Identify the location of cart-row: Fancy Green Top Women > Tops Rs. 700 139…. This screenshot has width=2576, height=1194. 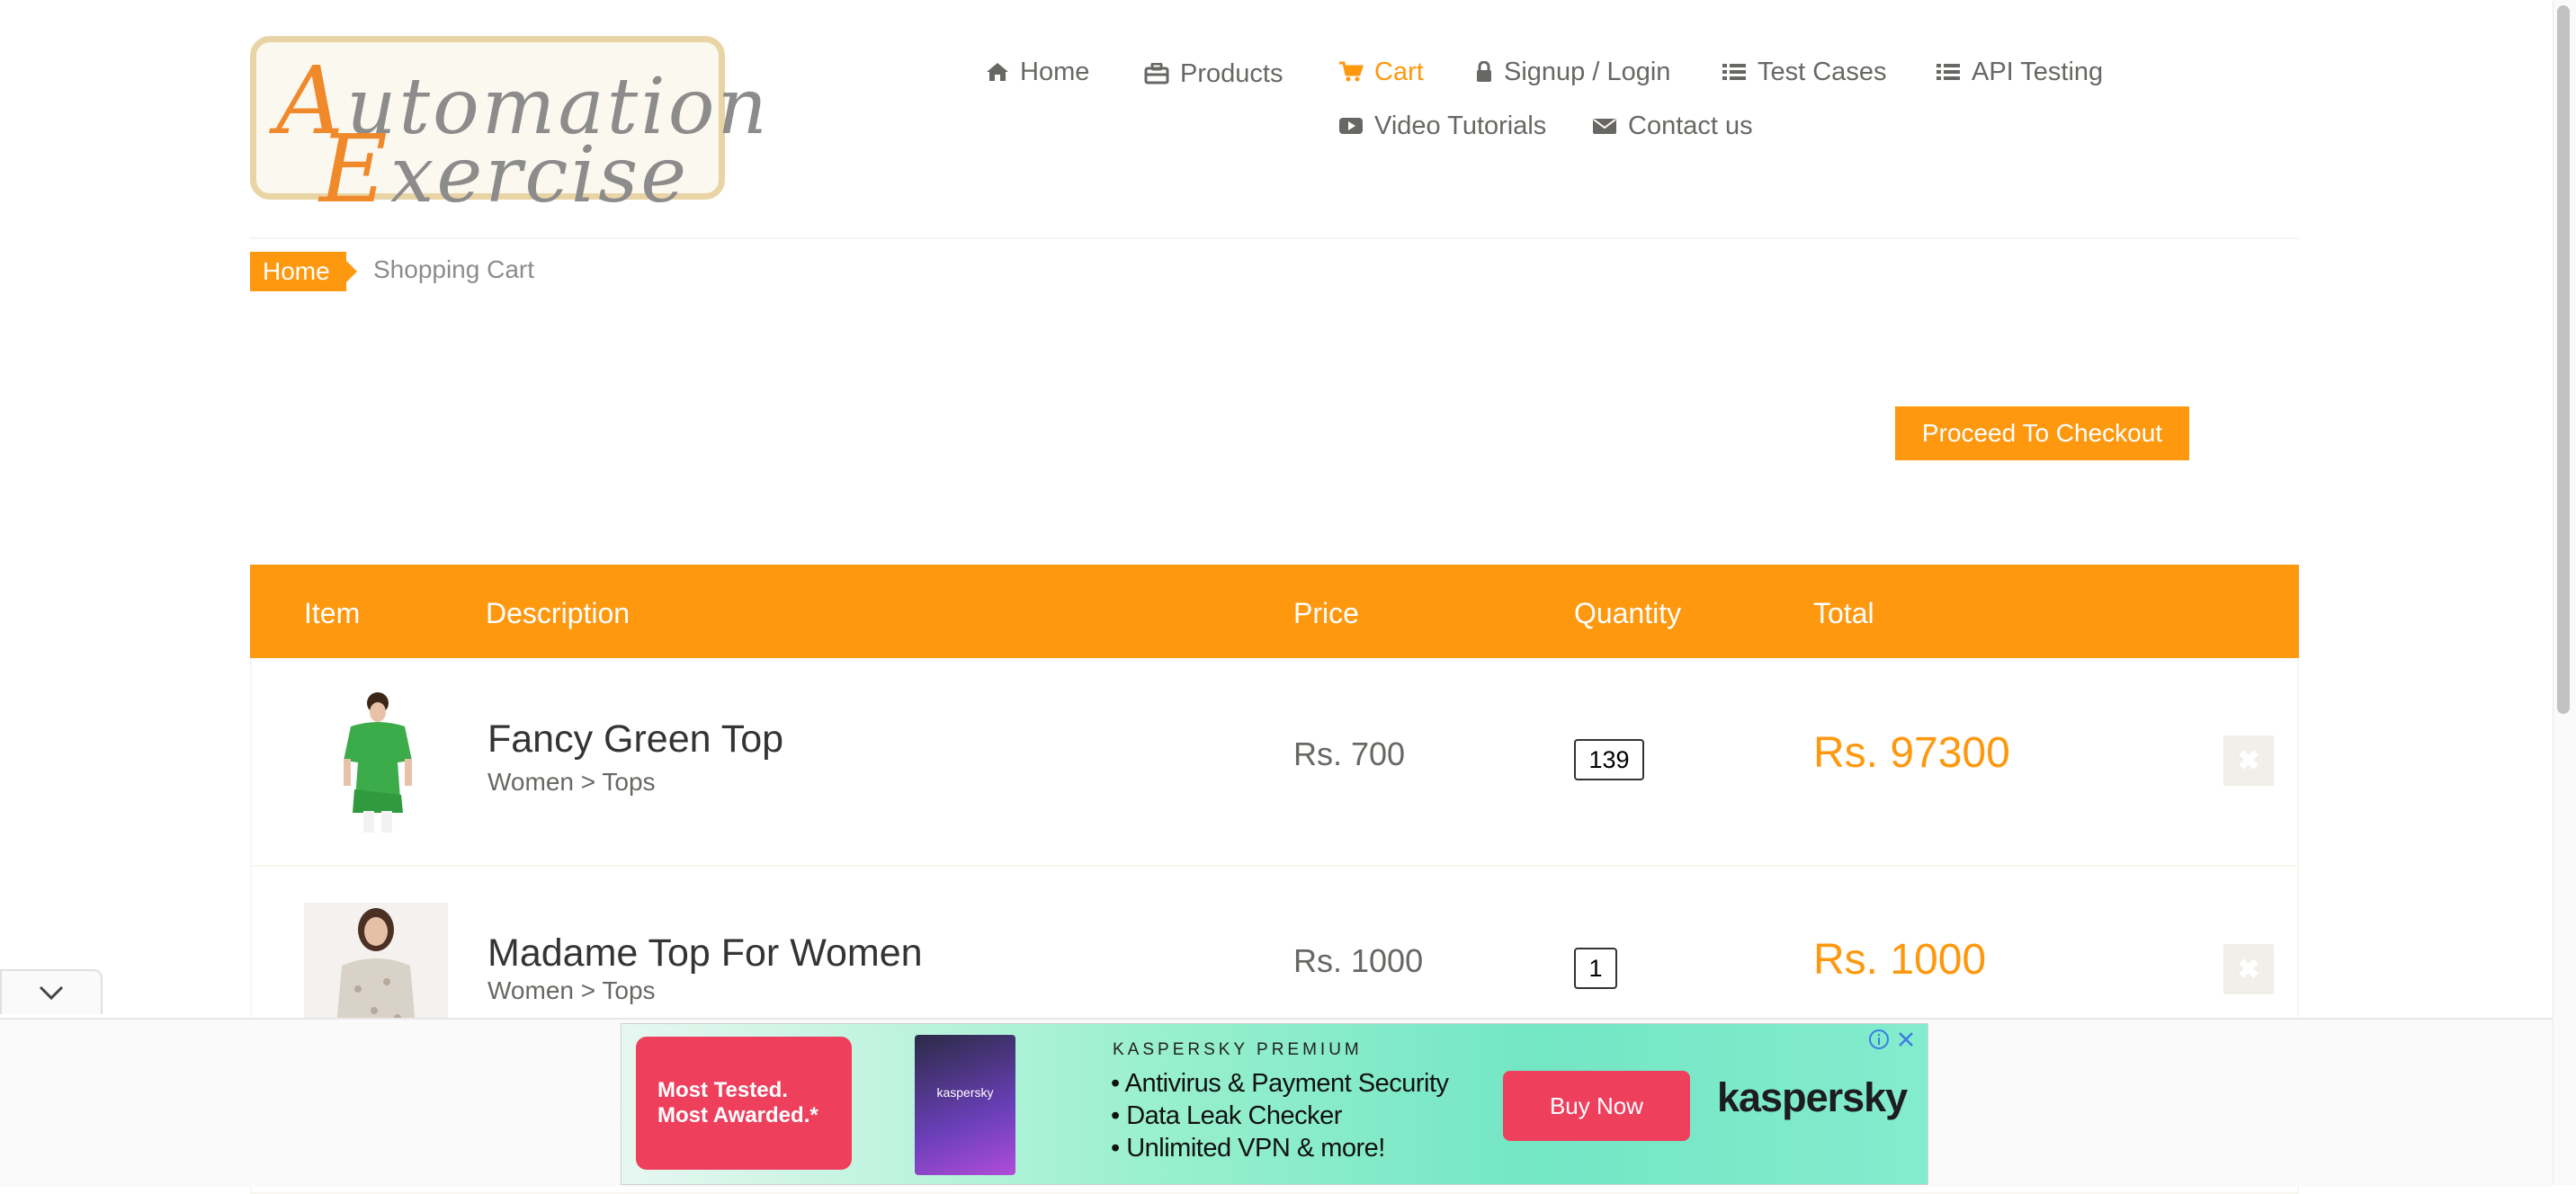
(1274, 762).